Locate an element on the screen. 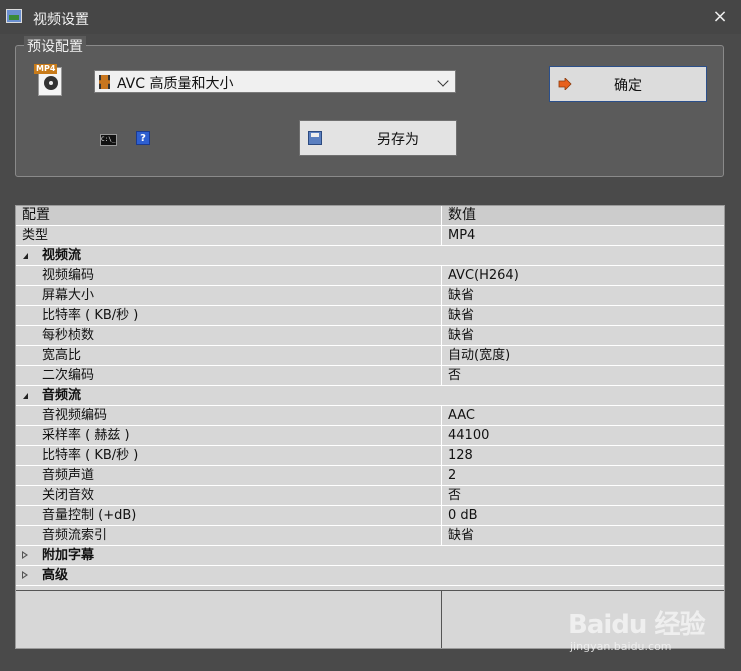 This screenshot has width=741, height=671. grid-property-row: 二次编码 否 is located at coordinates (370, 376).